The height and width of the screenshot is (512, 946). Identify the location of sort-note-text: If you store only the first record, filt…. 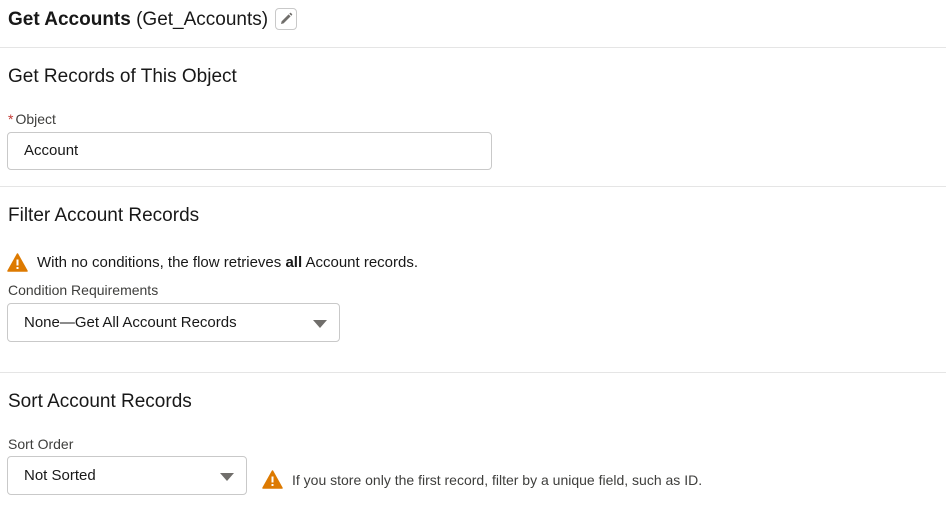
(497, 479).